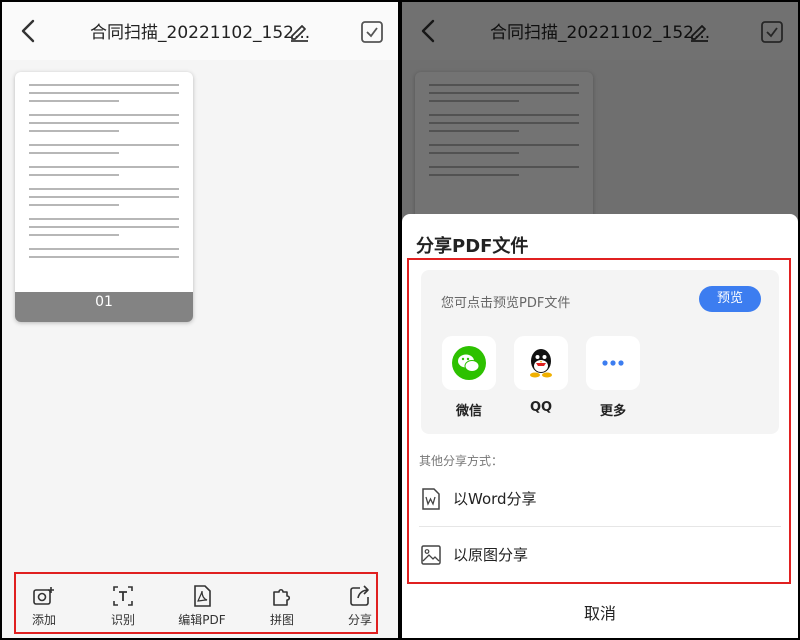 The width and height of the screenshot is (800, 640). Describe the element at coordinates (600, 526) in the screenshot. I see `option-divider` at that location.